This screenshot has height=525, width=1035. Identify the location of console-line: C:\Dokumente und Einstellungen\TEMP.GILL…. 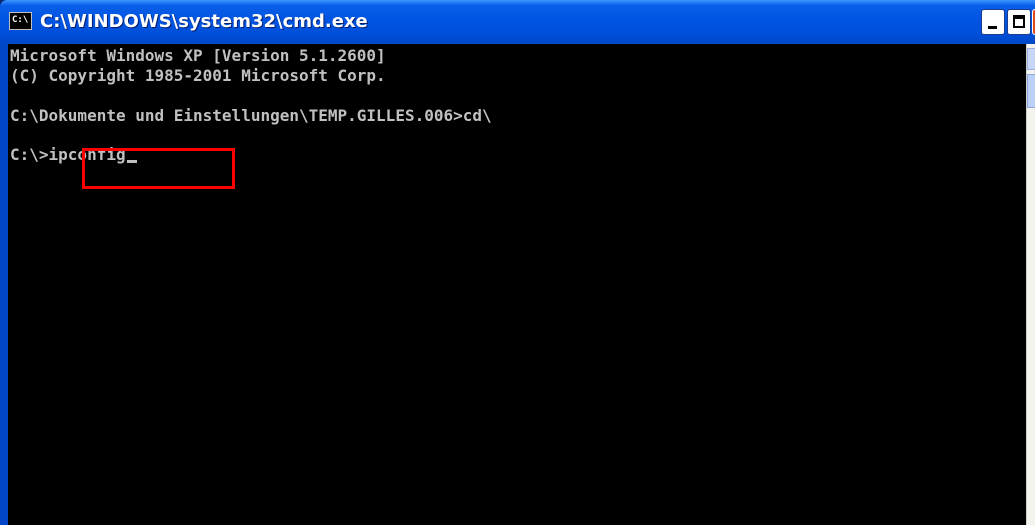
(251, 115).